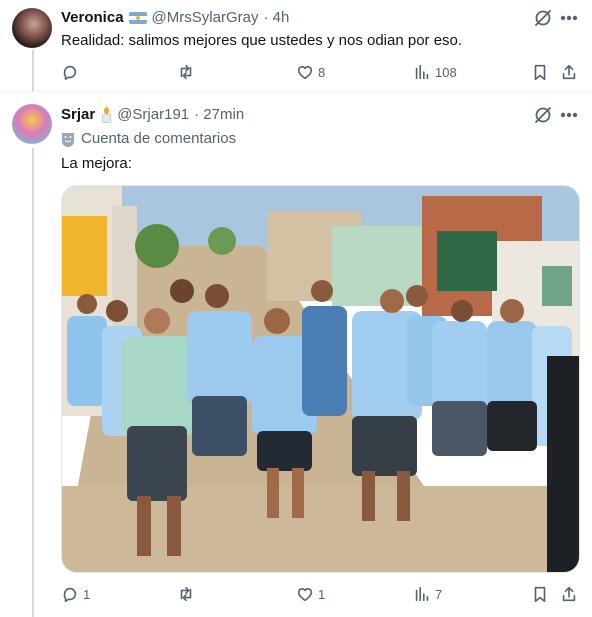  I want to click on views-count: 7, so click(439, 594).